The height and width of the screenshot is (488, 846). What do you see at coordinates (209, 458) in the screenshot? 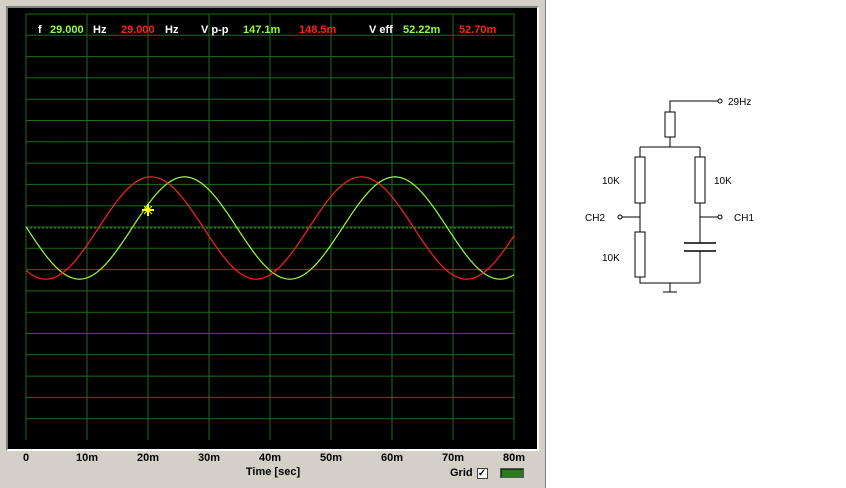
I see `x-tick-label: 30m` at bounding box center [209, 458].